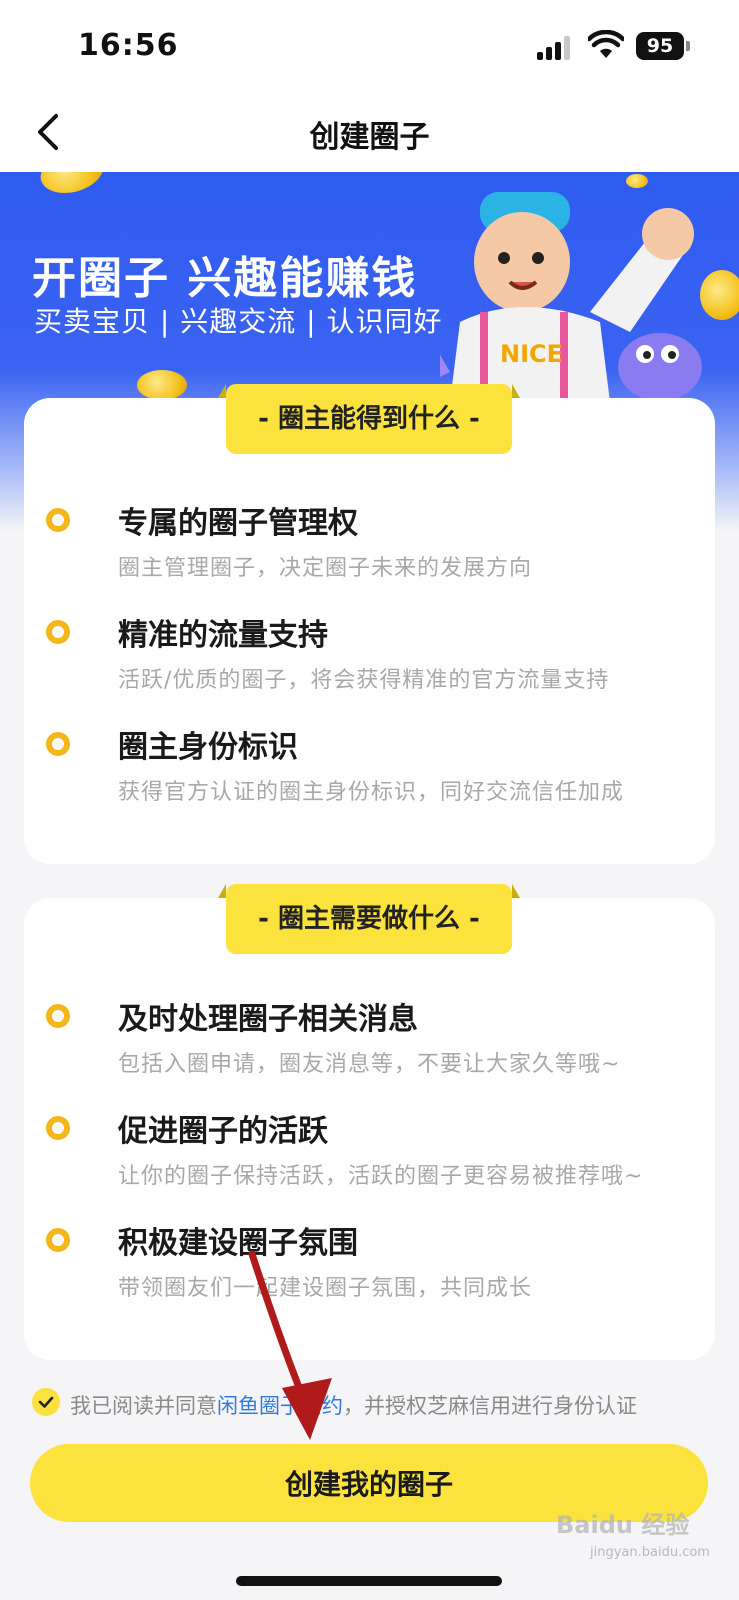  Describe the element at coordinates (364, 680) in the screenshot. I see `item-description: 活跃/优质的圈子，将会获得精准的官方流量支持` at that location.